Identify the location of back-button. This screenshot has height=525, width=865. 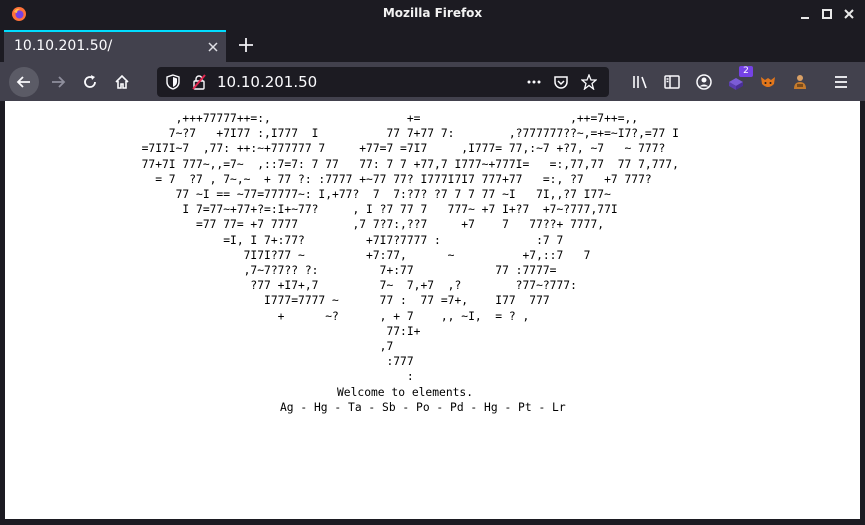
(24, 82).